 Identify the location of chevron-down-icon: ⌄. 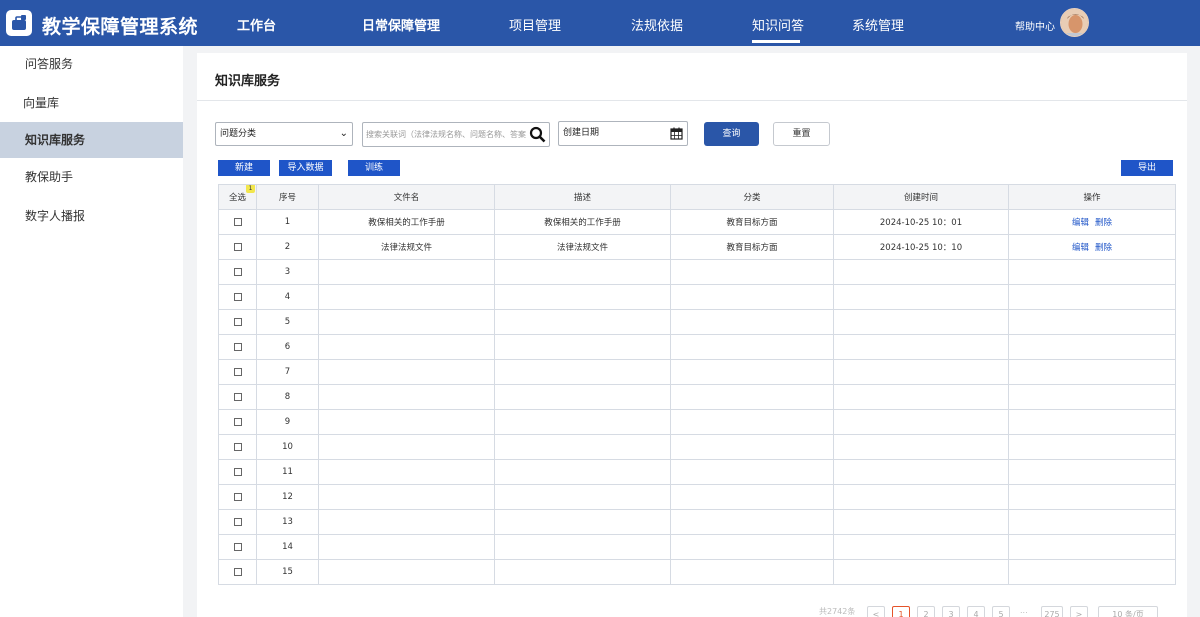
(343, 133).